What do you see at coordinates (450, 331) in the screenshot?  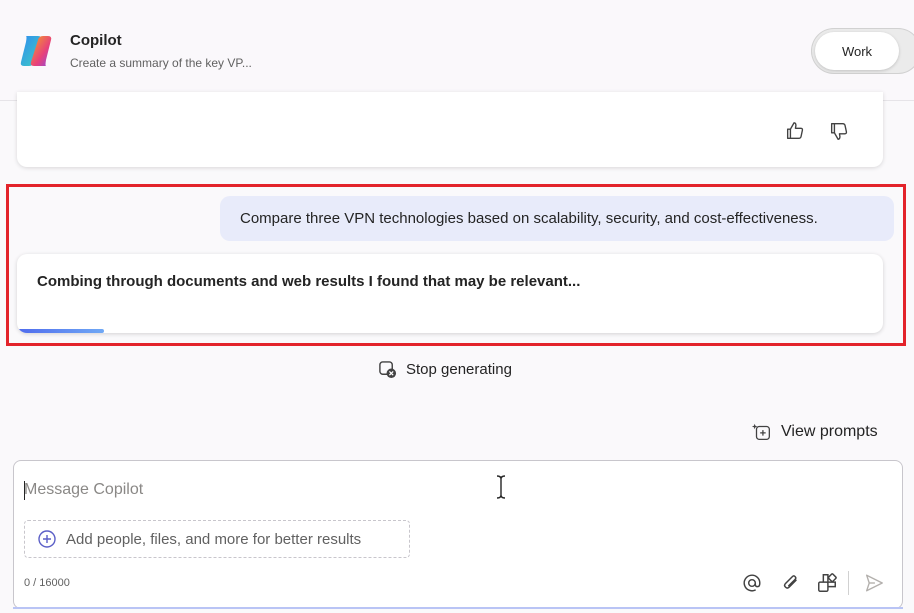 I see `generation-progress-bar` at bounding box center [450, 331].